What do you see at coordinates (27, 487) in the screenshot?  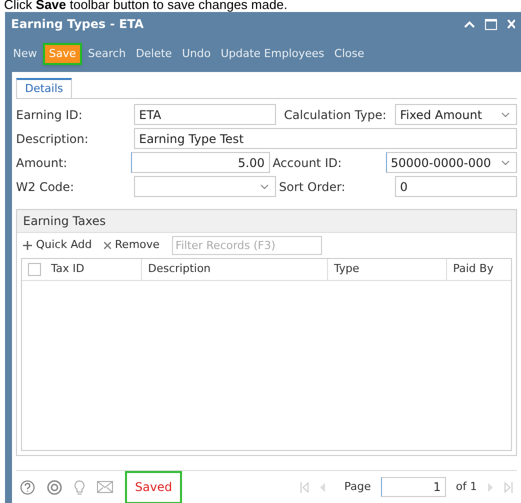 I see `help-icon` at bounding box center [27, 487].